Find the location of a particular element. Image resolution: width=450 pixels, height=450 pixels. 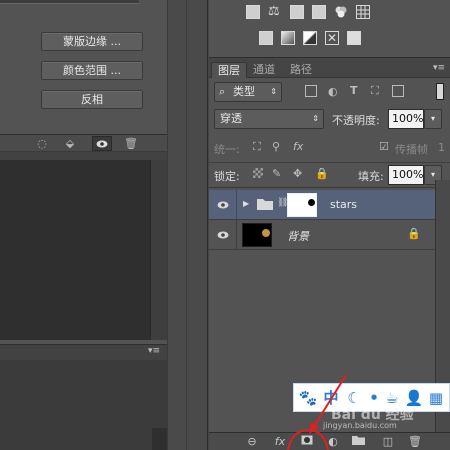

type-filter-icon: T is located at coordinates (354, 91).